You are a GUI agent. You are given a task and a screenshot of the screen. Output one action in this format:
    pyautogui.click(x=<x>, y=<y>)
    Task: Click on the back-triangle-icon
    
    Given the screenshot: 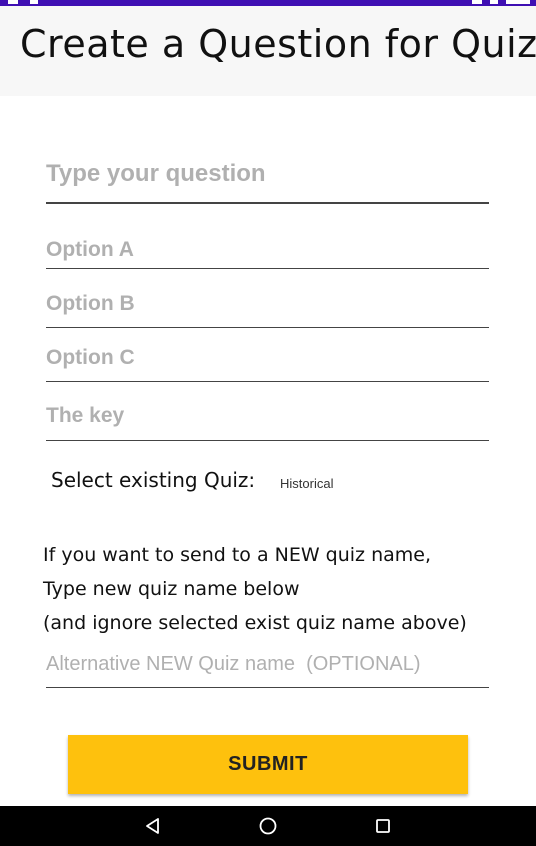 What is the action you would take?
    pyautogui.click(x=153, y=826)
    